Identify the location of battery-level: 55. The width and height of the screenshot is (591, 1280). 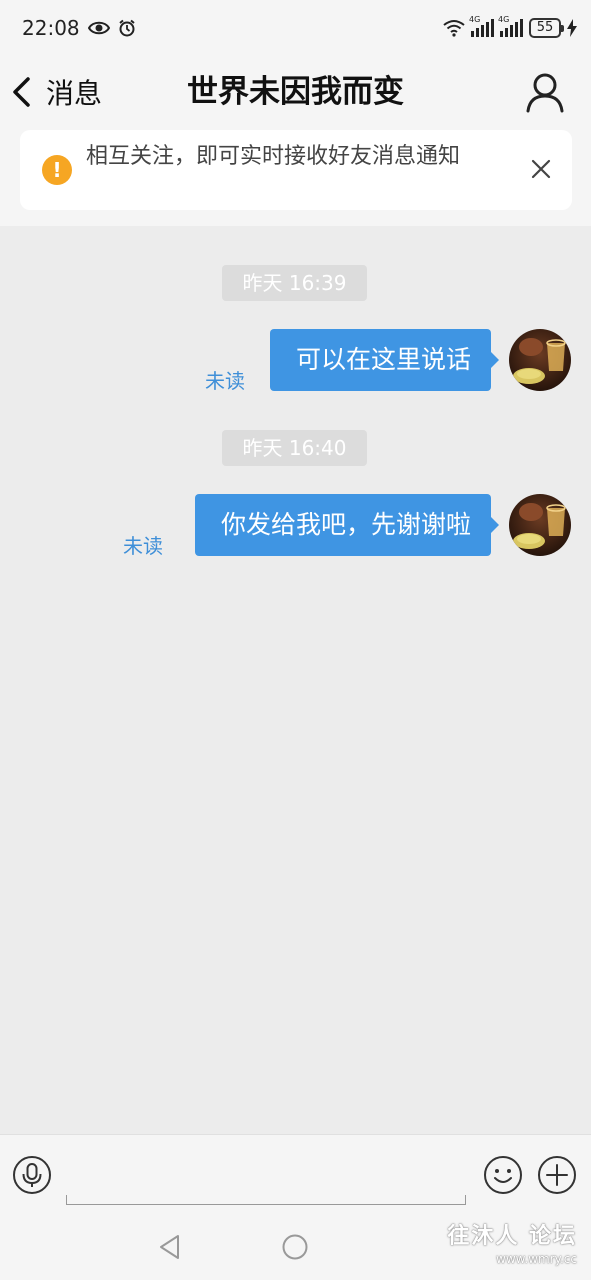
(545, 27).